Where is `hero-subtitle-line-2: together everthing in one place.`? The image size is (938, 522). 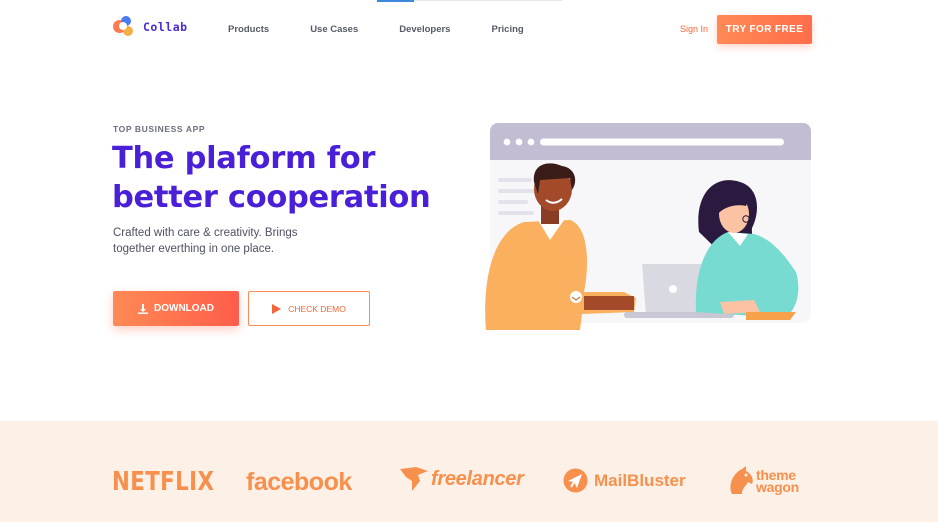 hero-subtitle-line-2: together everthing in one place. is located at coordinates (194, 248).